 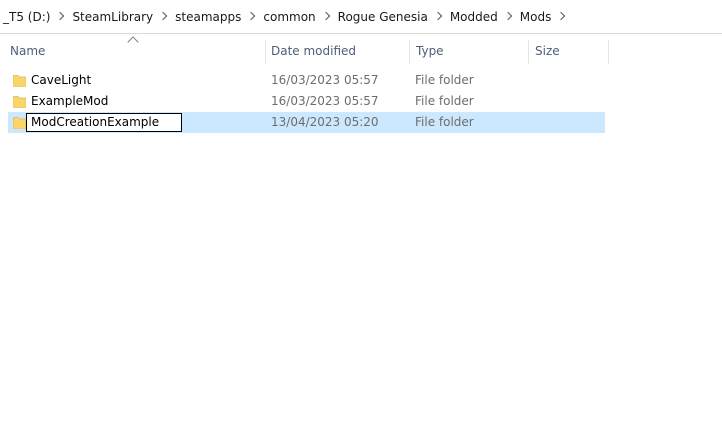 I want to click on column-header-size: Size, so click(x=570, y=49).